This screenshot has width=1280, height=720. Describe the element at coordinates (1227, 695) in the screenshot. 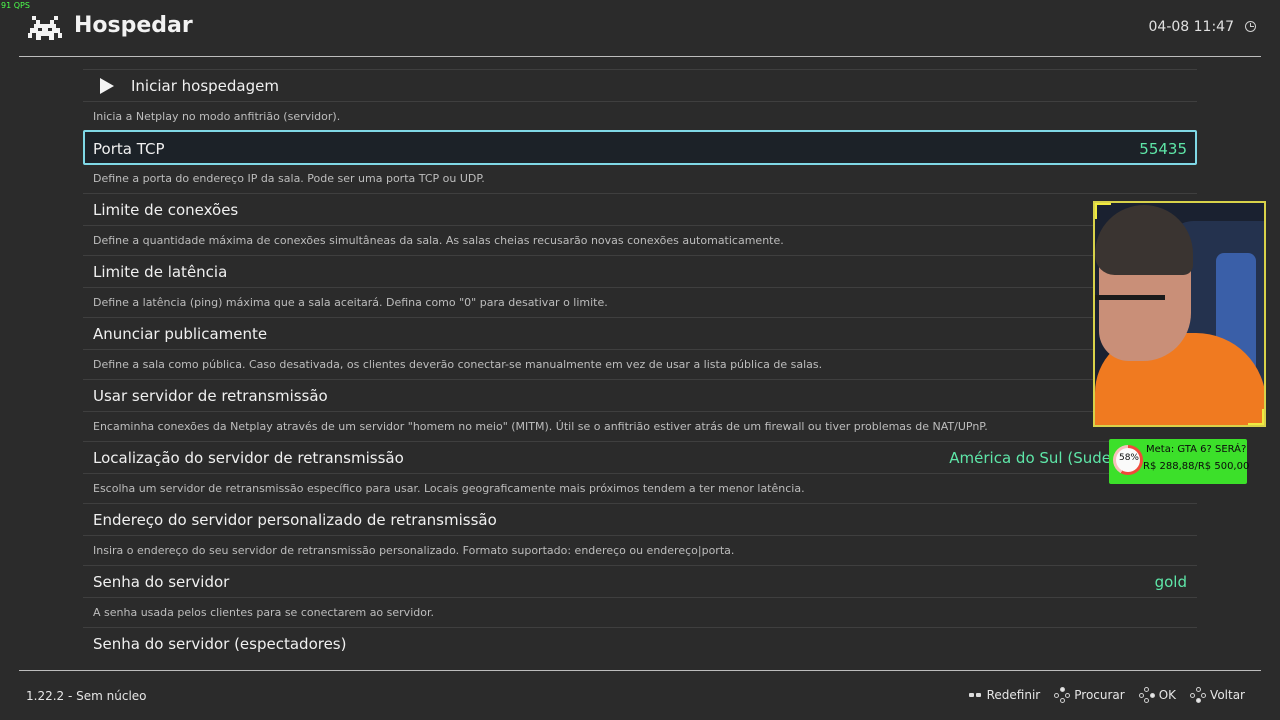

I see `back-label: Voltar` at that location.